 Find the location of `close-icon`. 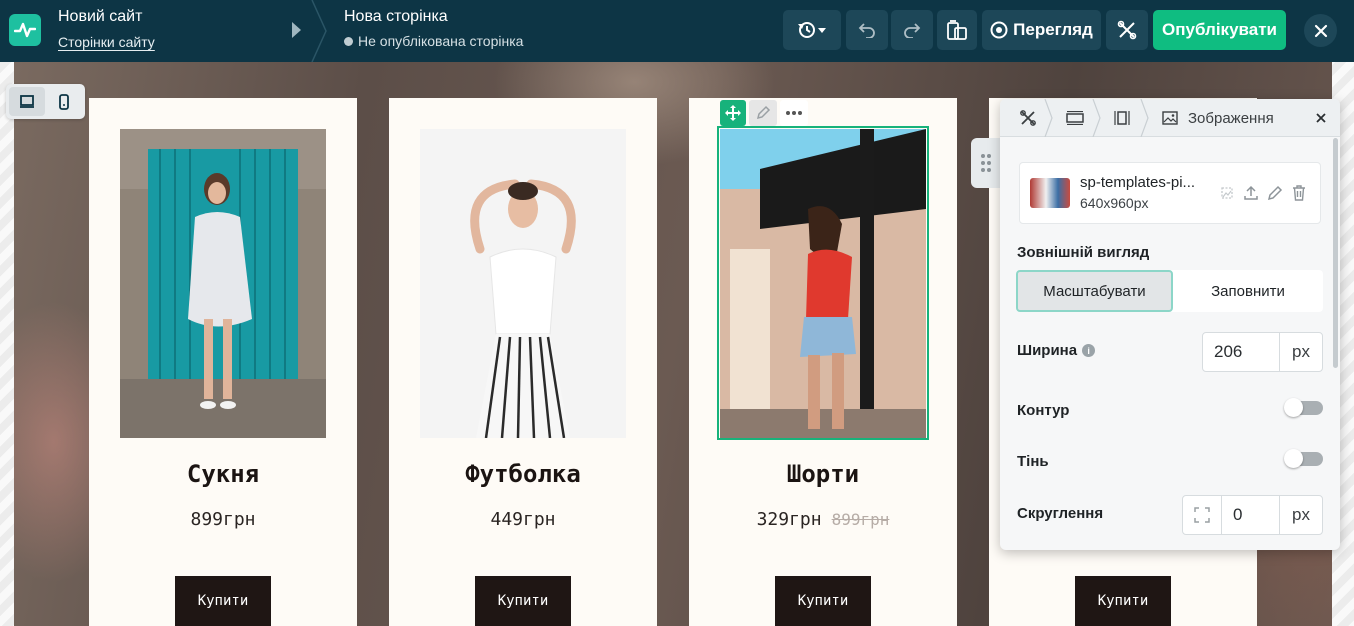

close-icon is located at coordinates (1320, 30).